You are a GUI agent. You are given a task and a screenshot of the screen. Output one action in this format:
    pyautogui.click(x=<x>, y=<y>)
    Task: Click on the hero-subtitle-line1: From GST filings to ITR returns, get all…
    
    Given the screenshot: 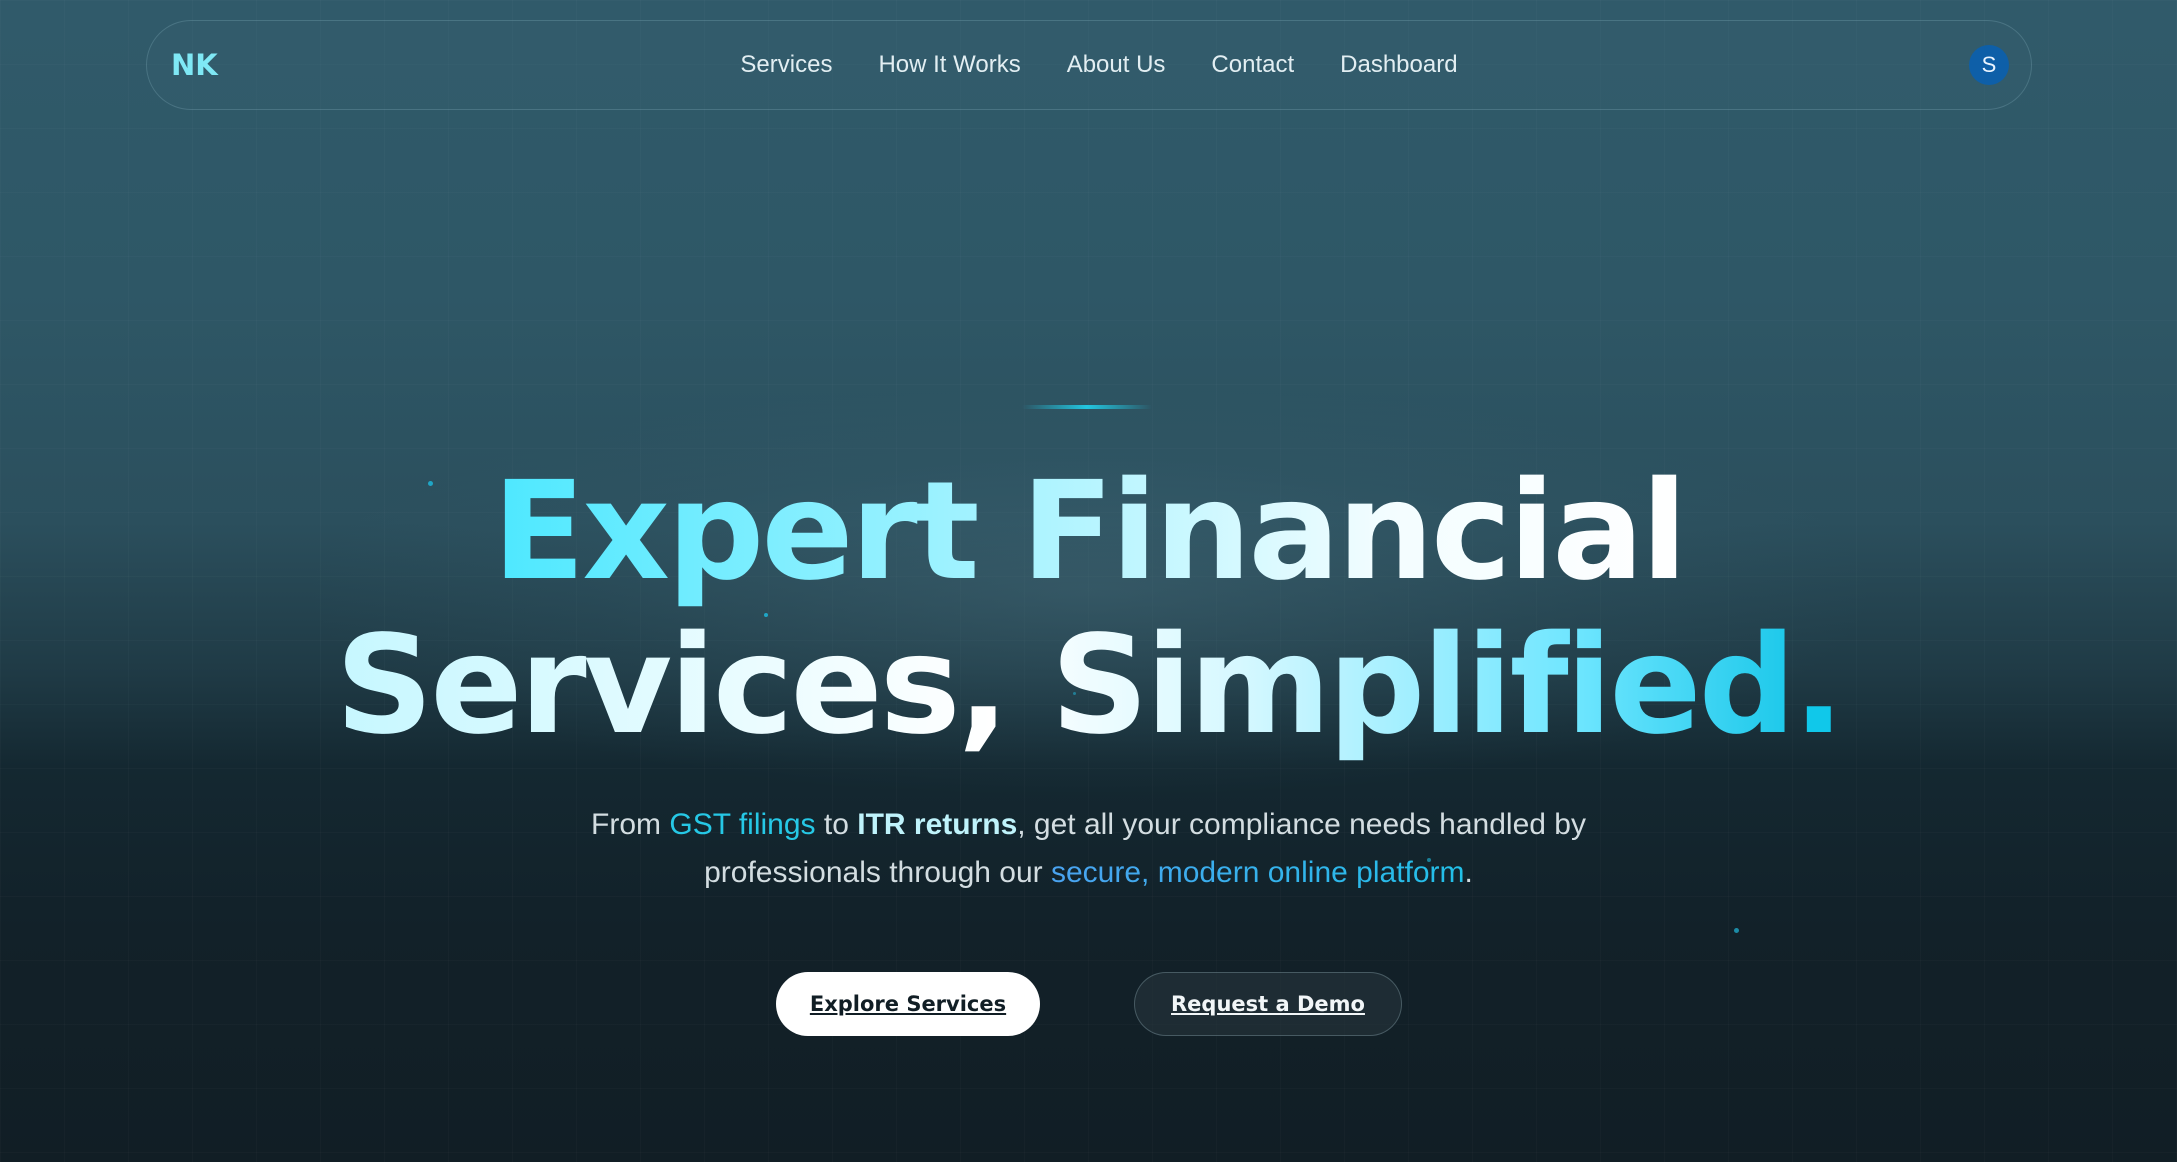 What is the action you would take?
    pyautogui.click(x=1088, y=825)
    